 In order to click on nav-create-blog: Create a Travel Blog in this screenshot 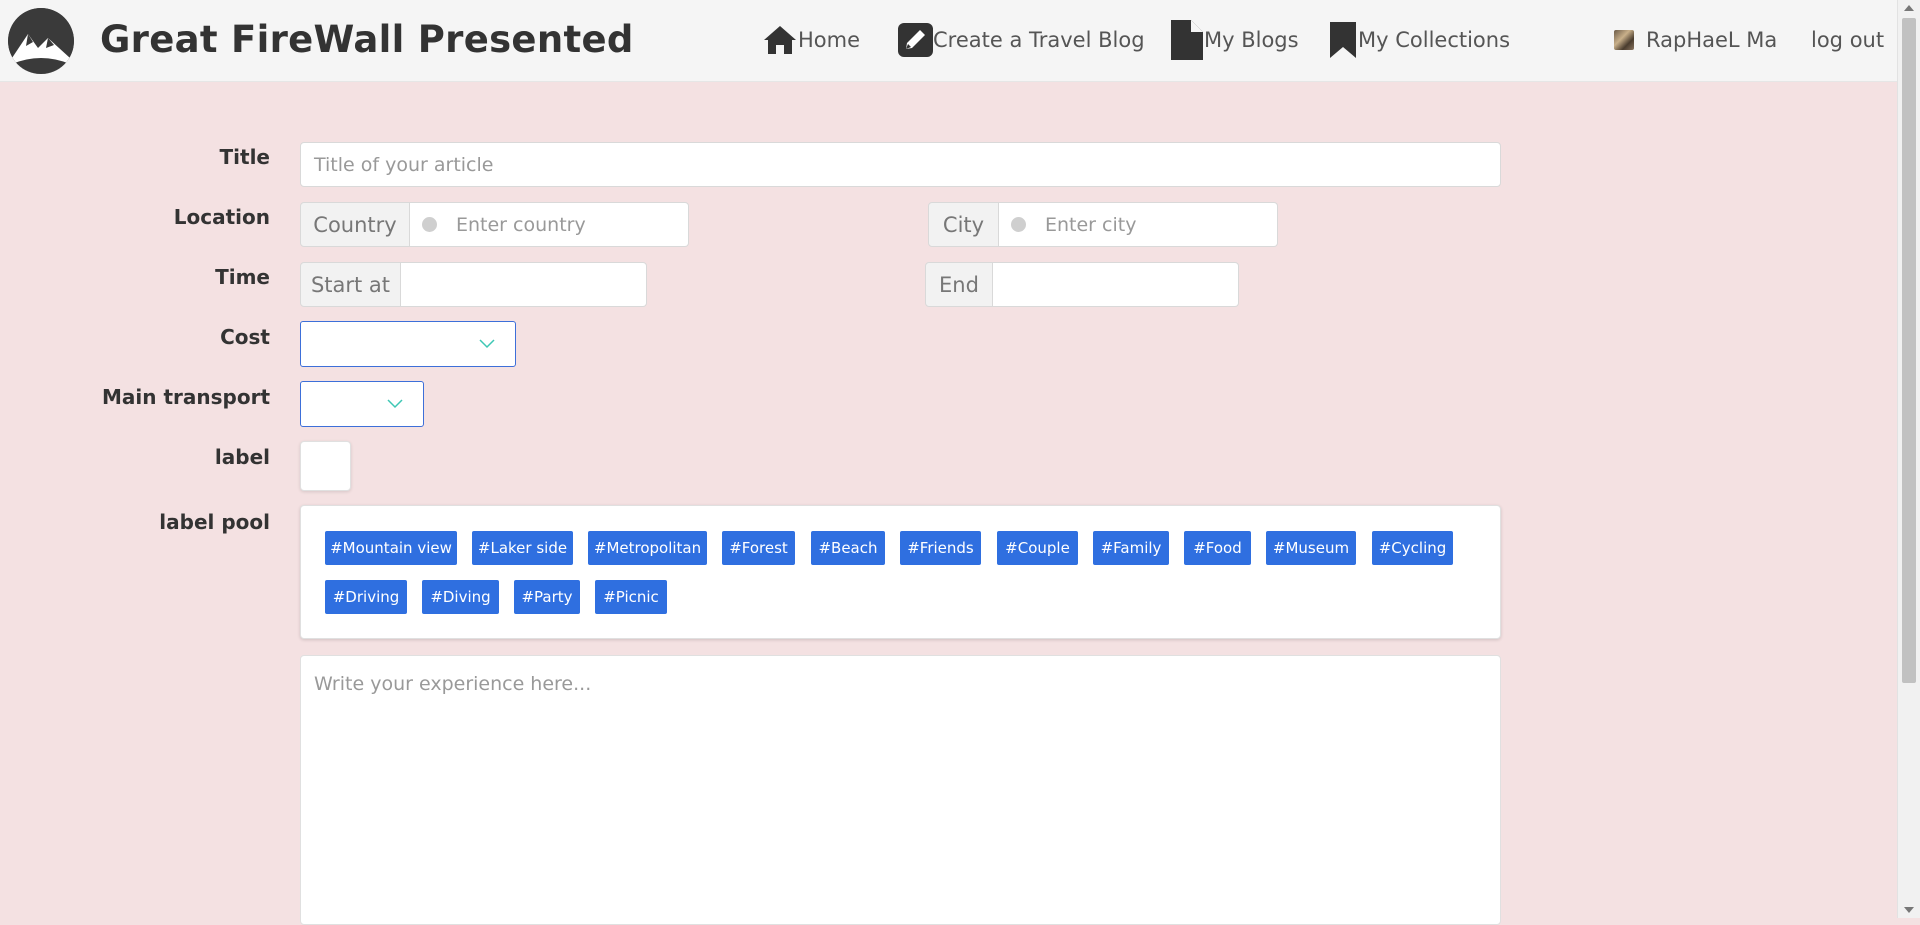, I will do `click(1021, 40)`.